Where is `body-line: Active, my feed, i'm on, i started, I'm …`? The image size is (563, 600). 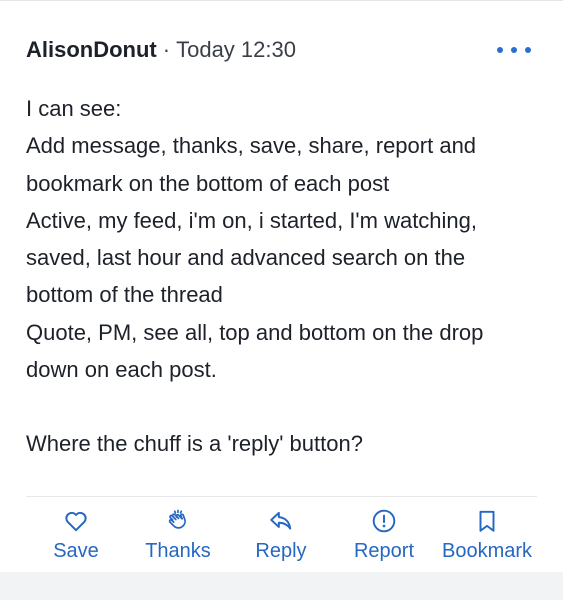 body-line: Active, my feed, i'm on, i started, I'm … is located at coordinates (252, 220).